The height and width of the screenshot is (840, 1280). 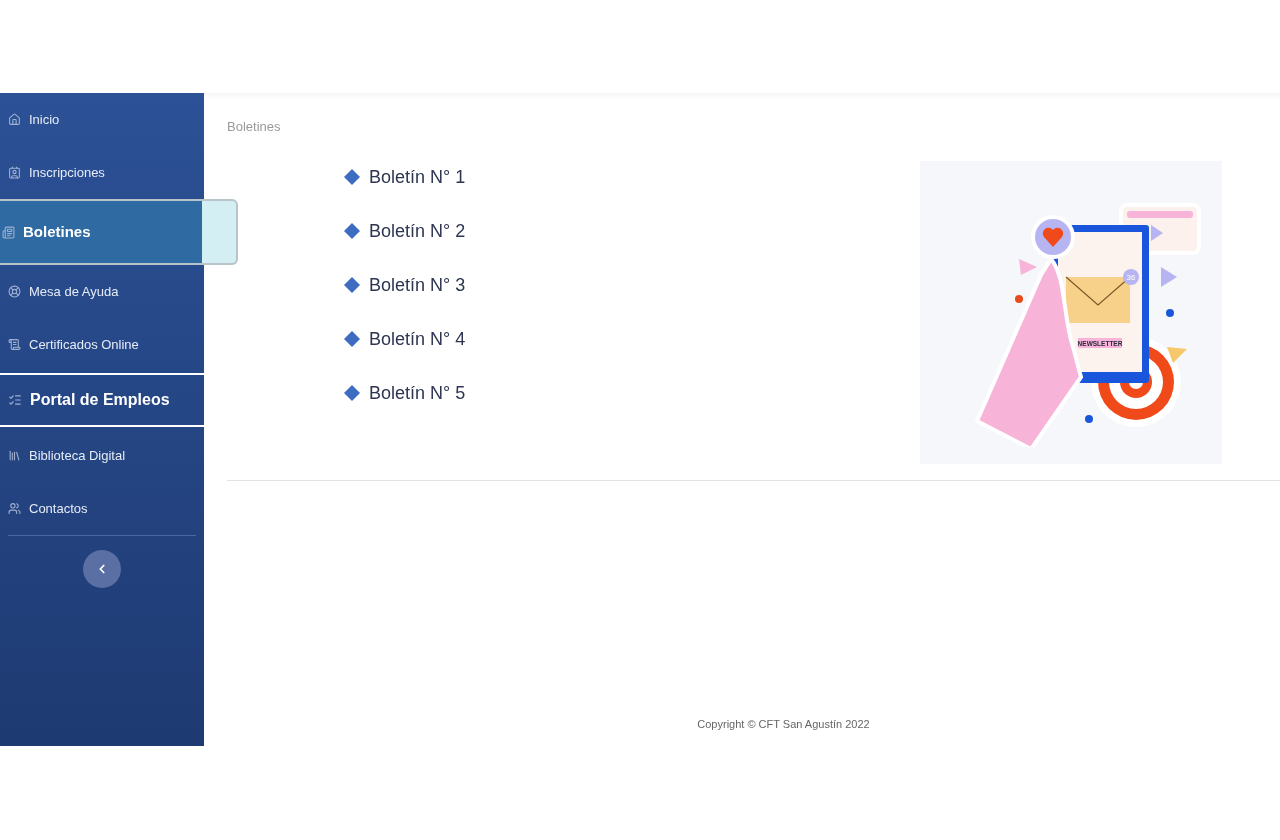 I want to click on collapse-button, so click(x=102, y=569).